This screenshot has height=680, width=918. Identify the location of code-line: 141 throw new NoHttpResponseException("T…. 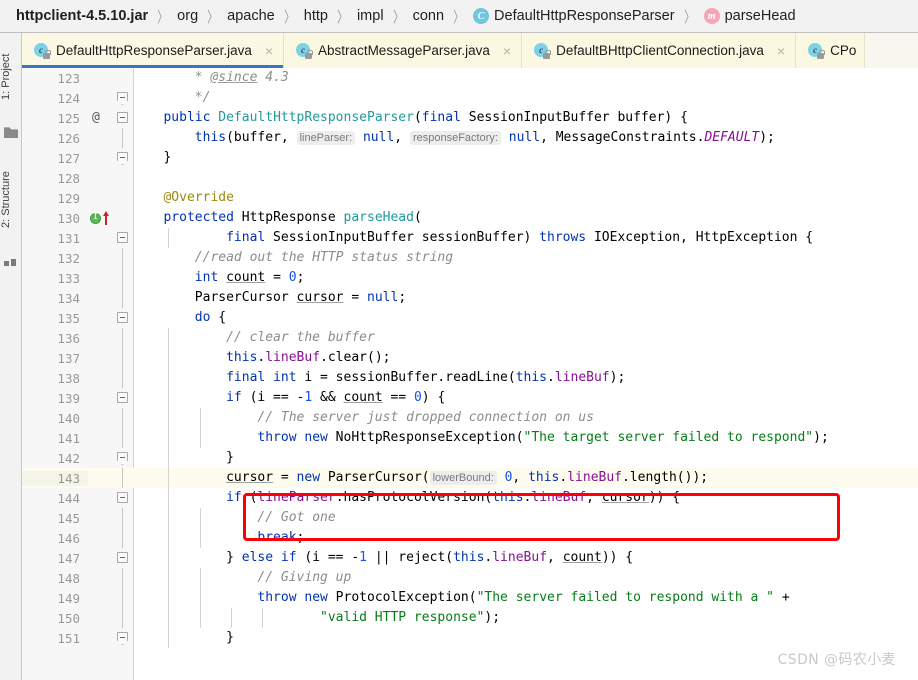
(470, 438).